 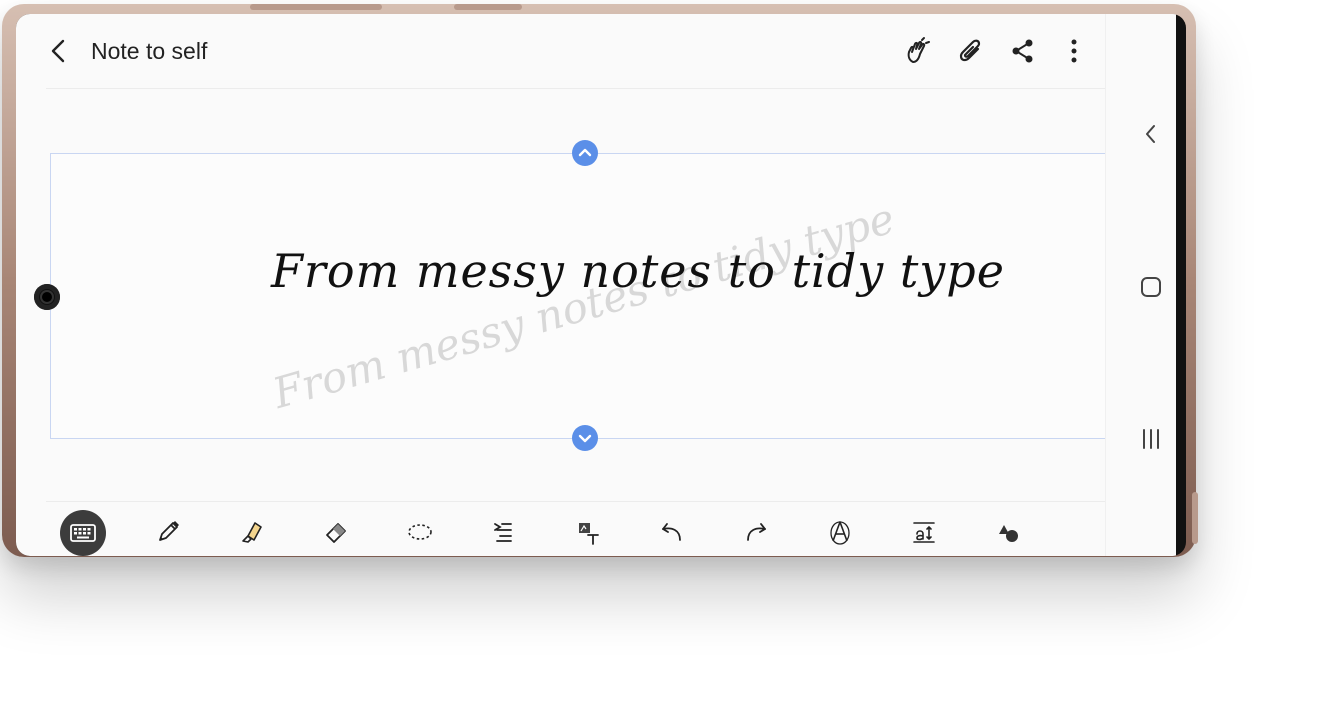 I want to click on lasso-icon, so click(x=420, y=532).